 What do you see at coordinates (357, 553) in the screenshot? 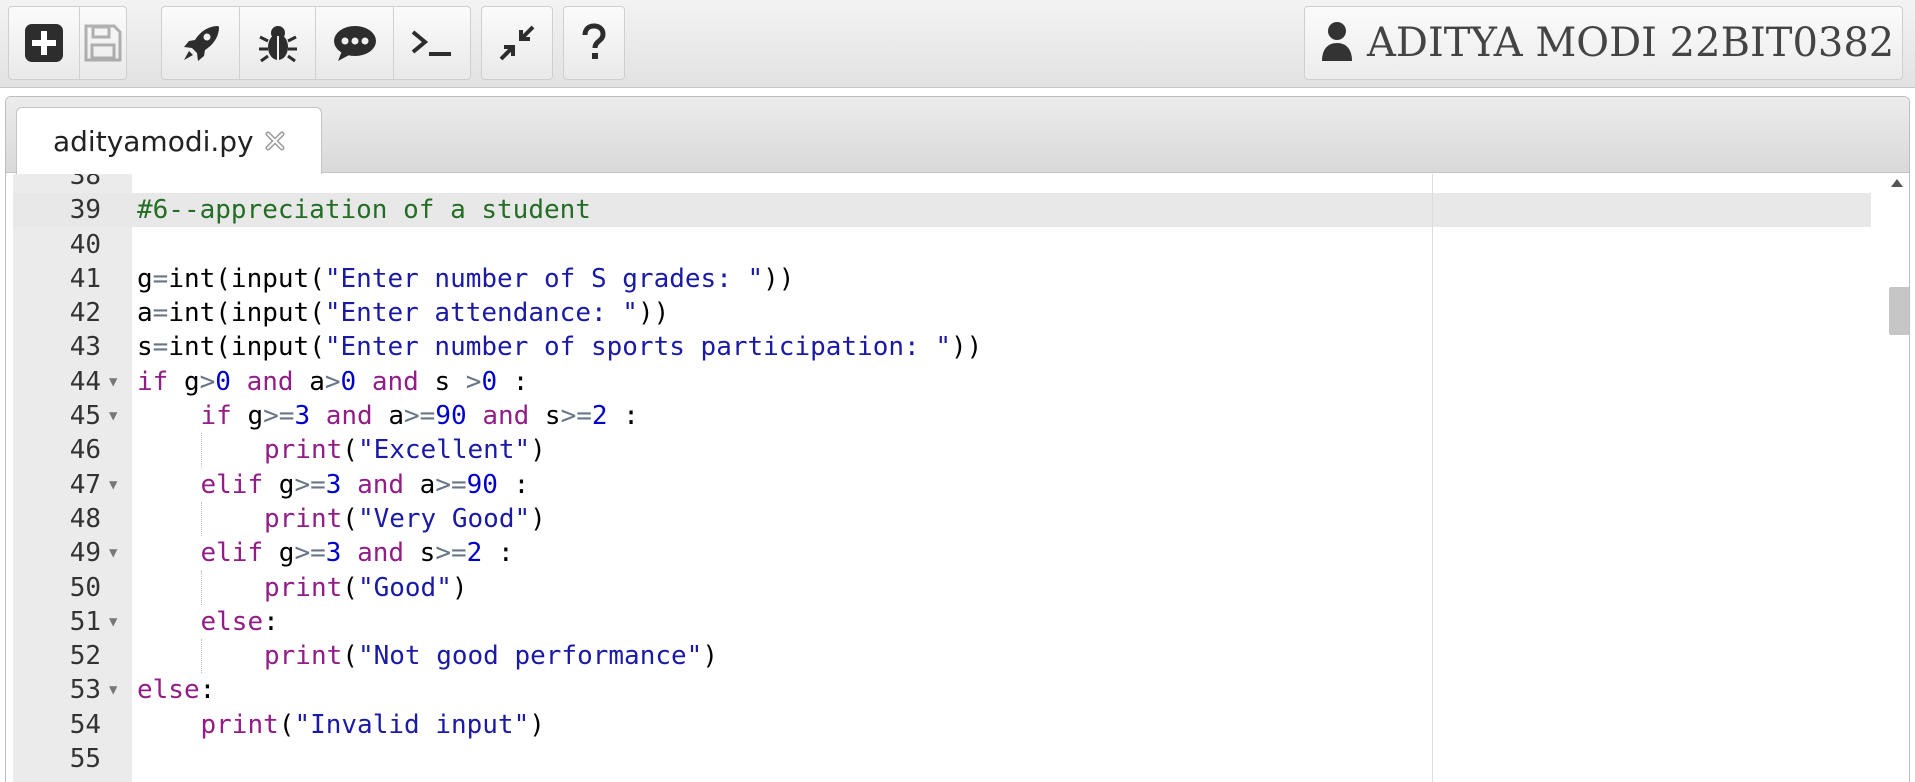
I see `code-text: elif g>=3 and s>=2 :` at bounding box center [357, 553].